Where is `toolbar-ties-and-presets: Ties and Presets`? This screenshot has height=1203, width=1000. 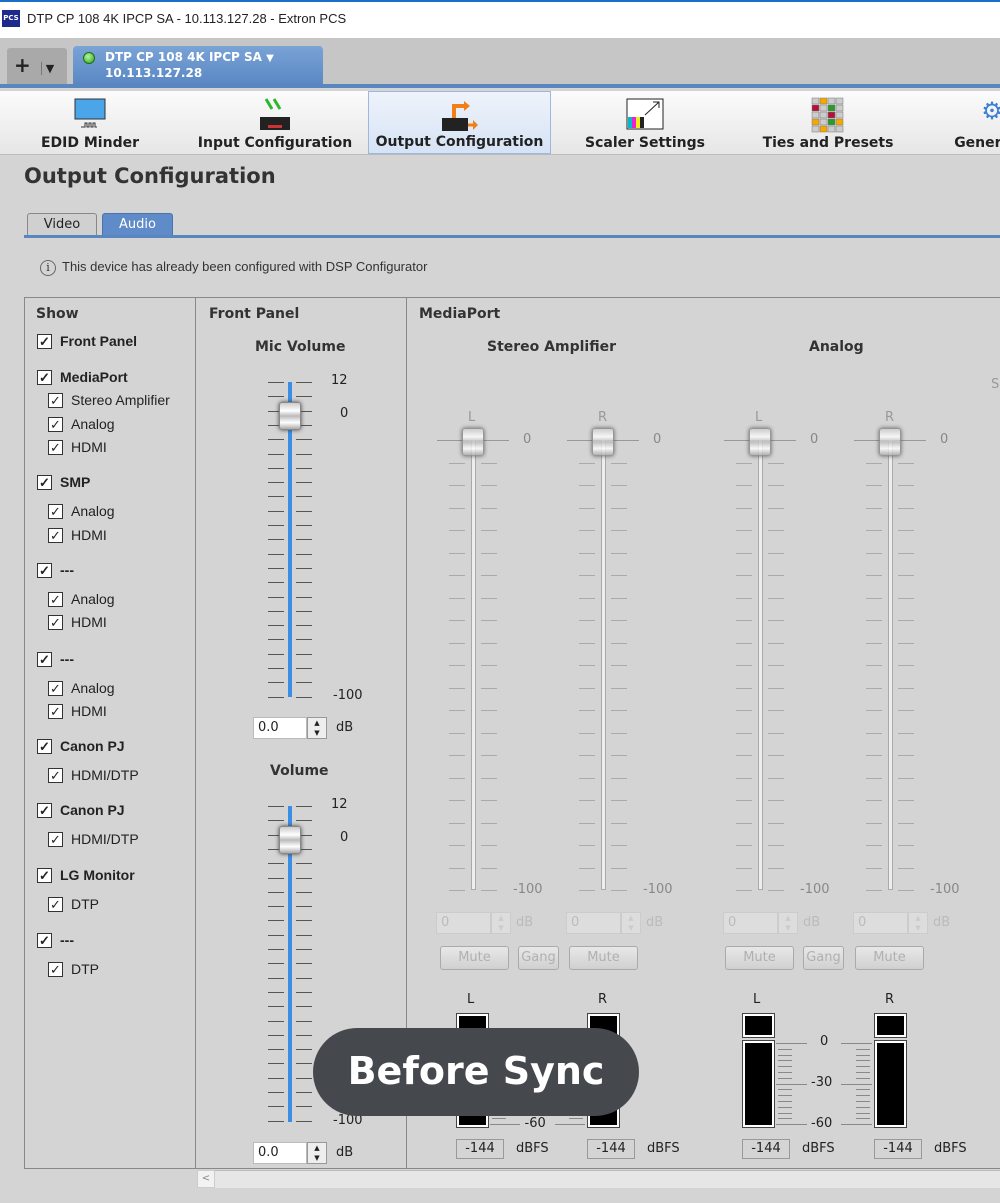 toolbar-ties-and-presets: Ties and Presets is located at coordinates (828, 122).